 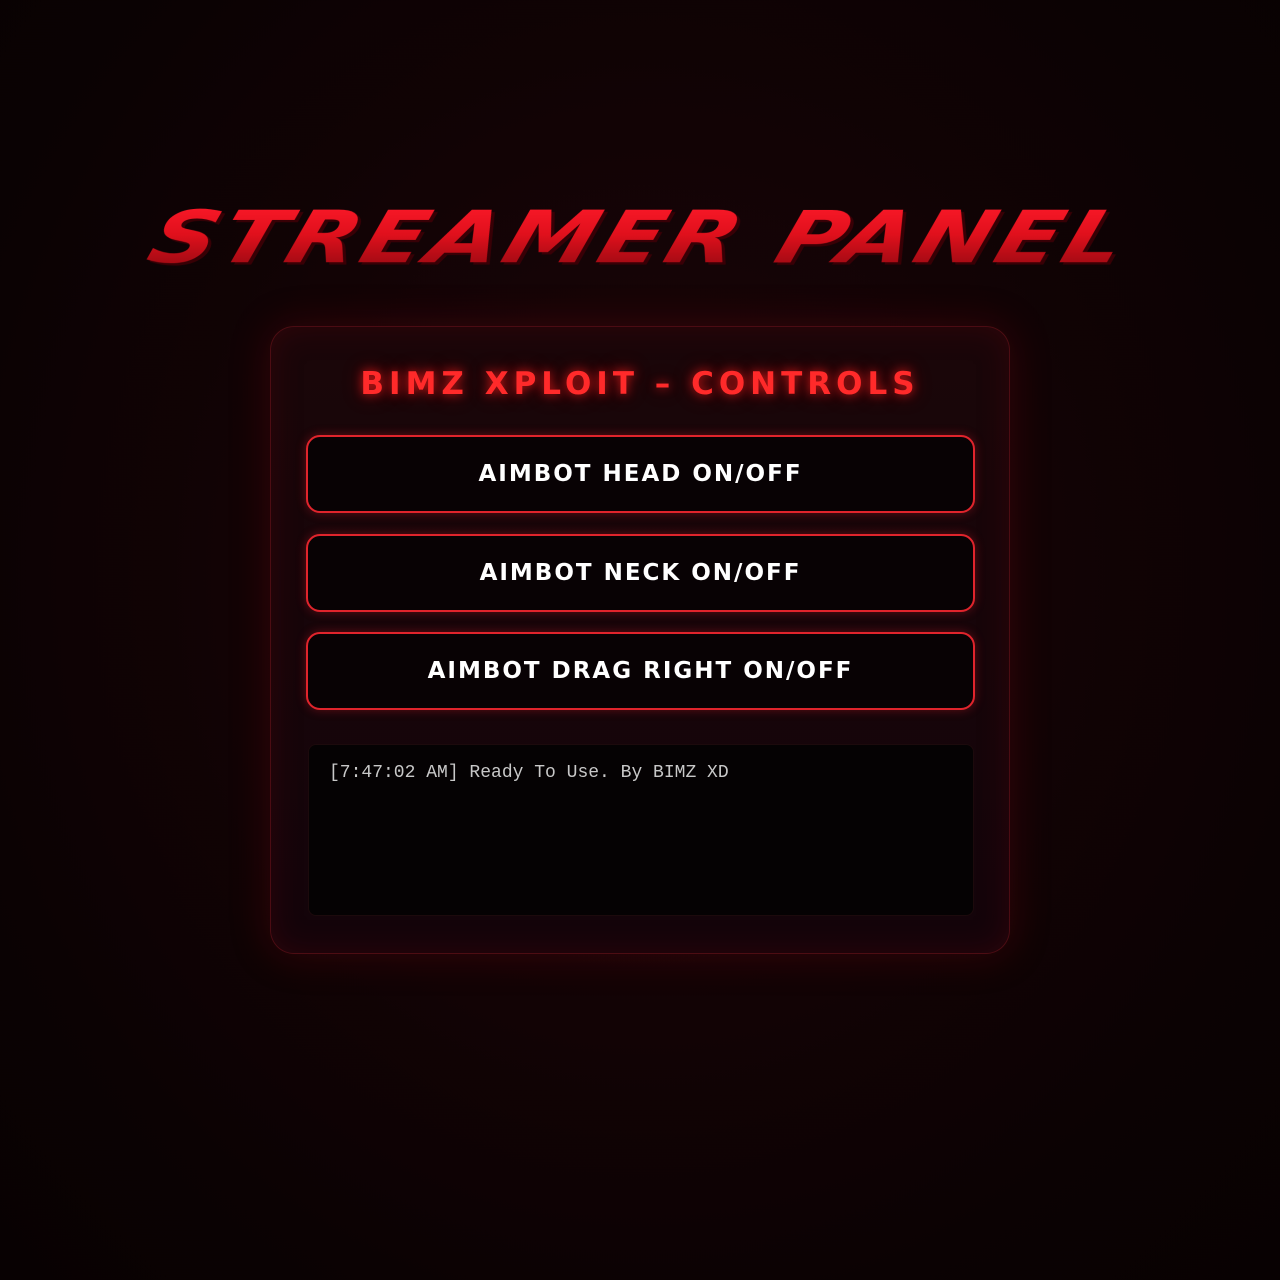 What do you see at coordinates (640, 474) in the screenshot?
I see `aimbot-head-toggle-button: AIMBOT HEAD ON/OFF` at bounding box center [640, 474].